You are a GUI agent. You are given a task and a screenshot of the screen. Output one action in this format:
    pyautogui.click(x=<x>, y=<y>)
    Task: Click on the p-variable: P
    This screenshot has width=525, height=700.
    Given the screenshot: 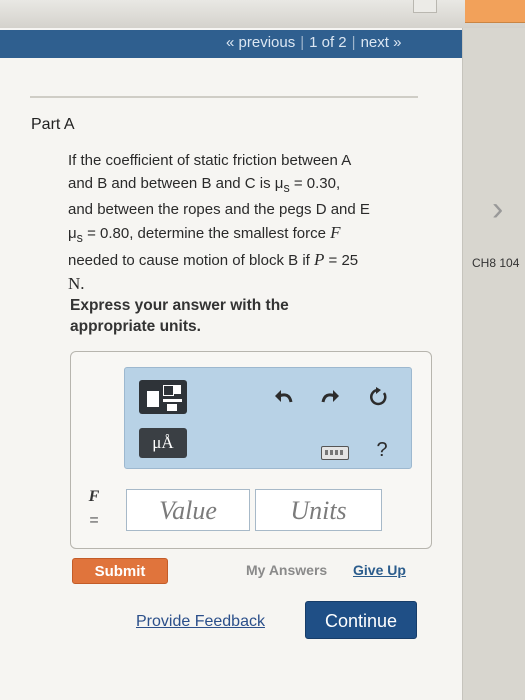 What is the action you would take?
    pyautogui.click(x=319, y=259)
    